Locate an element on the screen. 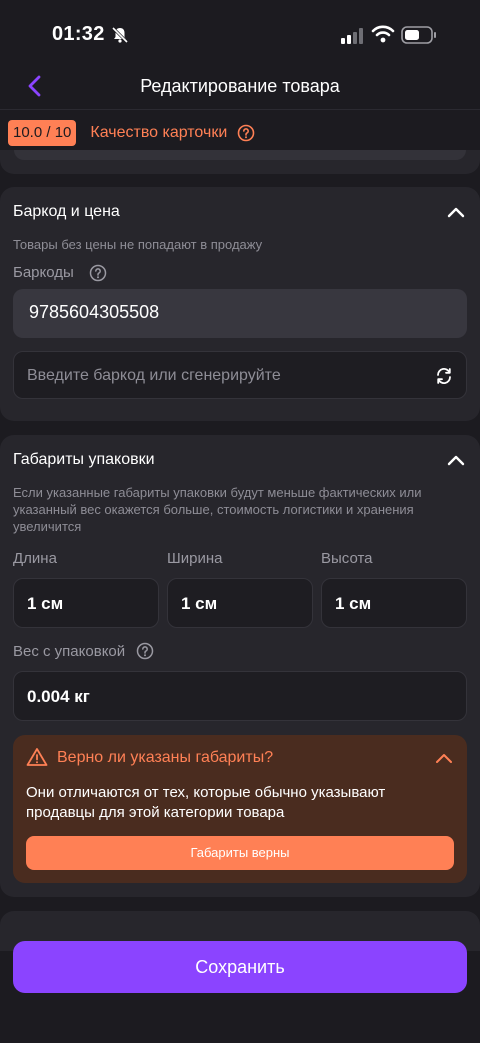 Image resolution: width=480 pixels, height=1043 pixels. barcode-section-hint: Товары без цены не попадают в продажу is located at coordinates (138, 244).